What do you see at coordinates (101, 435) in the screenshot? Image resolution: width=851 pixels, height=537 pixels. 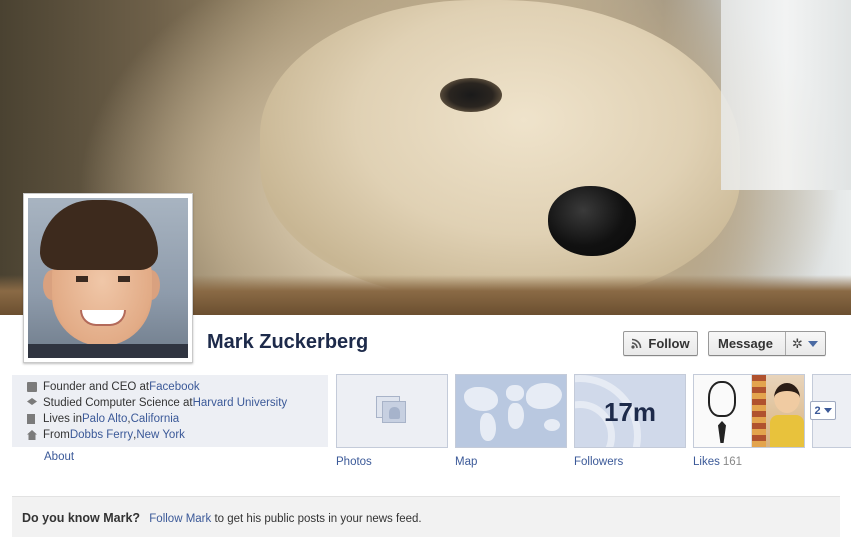 I see `hometown-link: Dobbs Ferry` at bounding box center [101, 435].